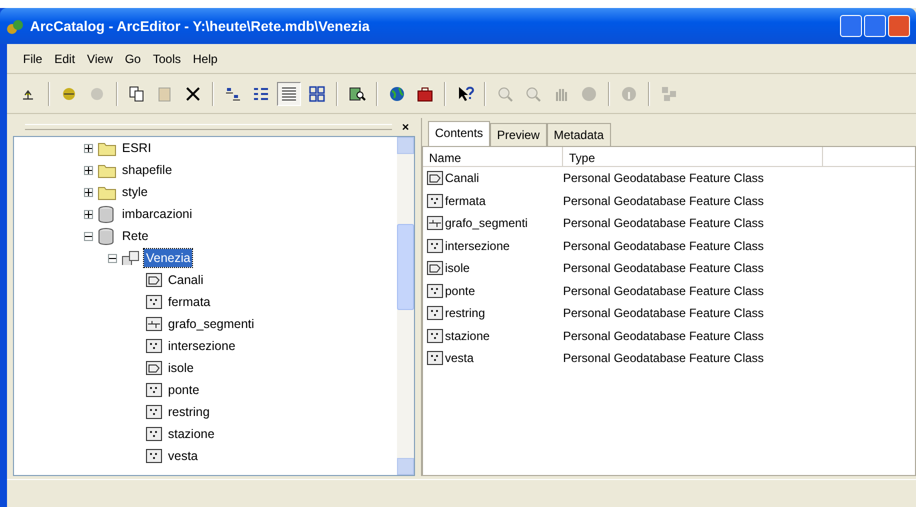  I want to click on details-view-icon, so click(289, 94).